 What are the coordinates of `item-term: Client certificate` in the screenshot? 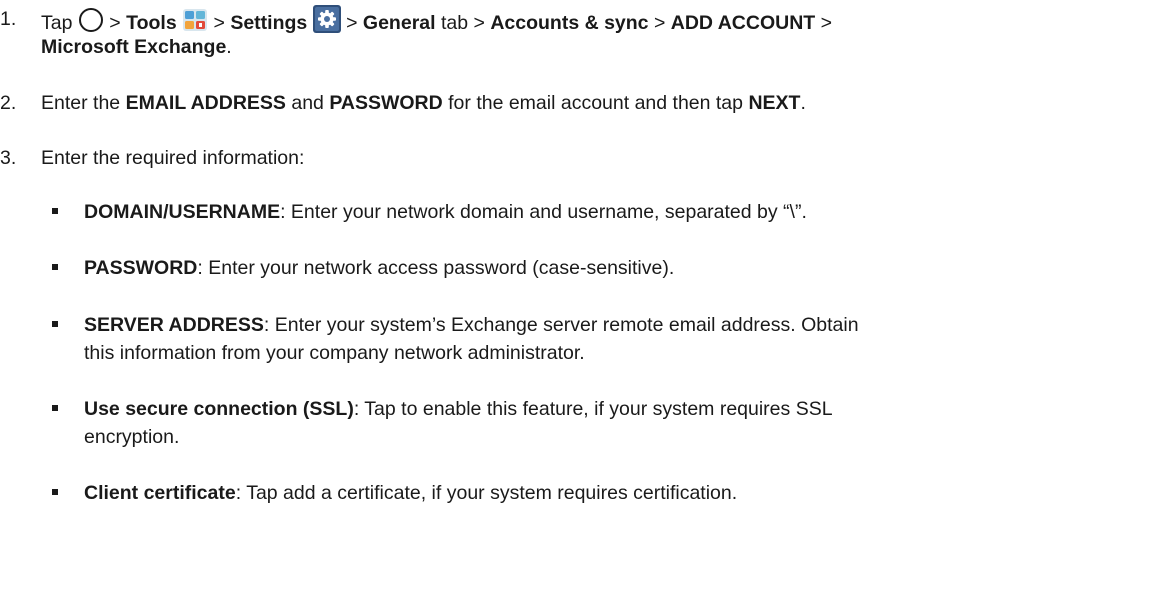 It's located at (160, 493).